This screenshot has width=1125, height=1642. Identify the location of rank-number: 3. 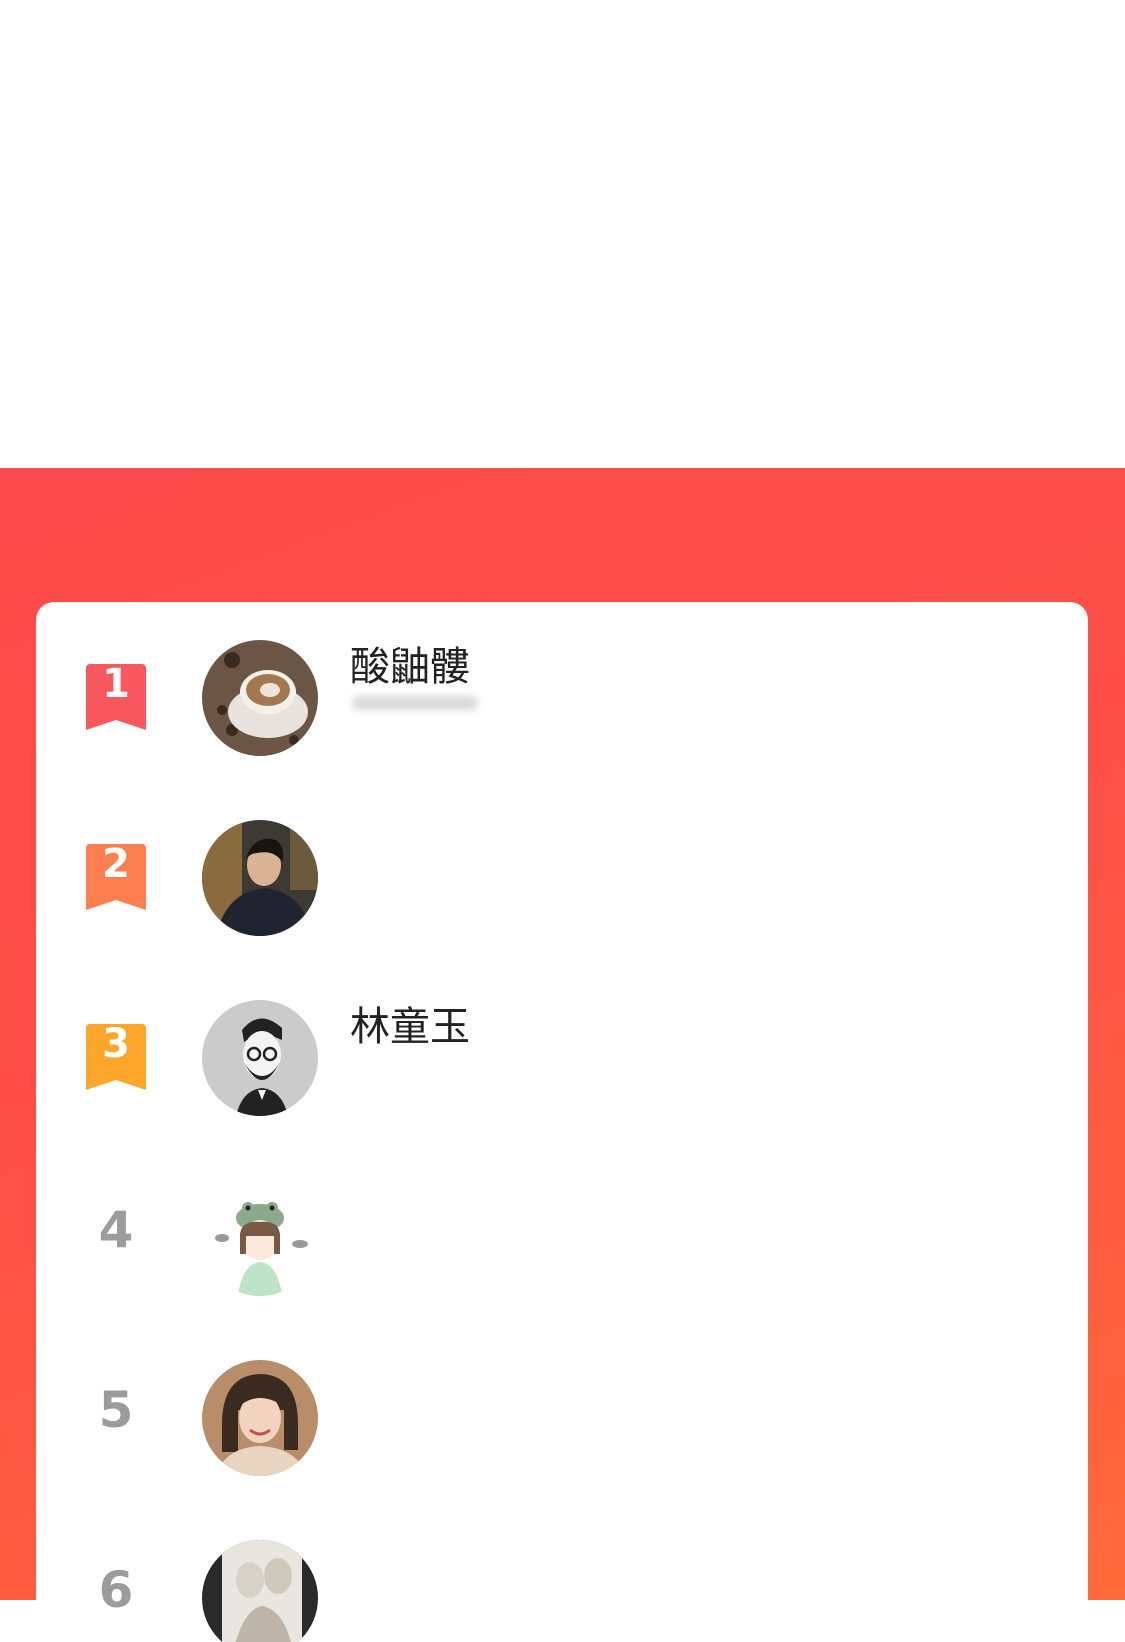
(116, 1044).